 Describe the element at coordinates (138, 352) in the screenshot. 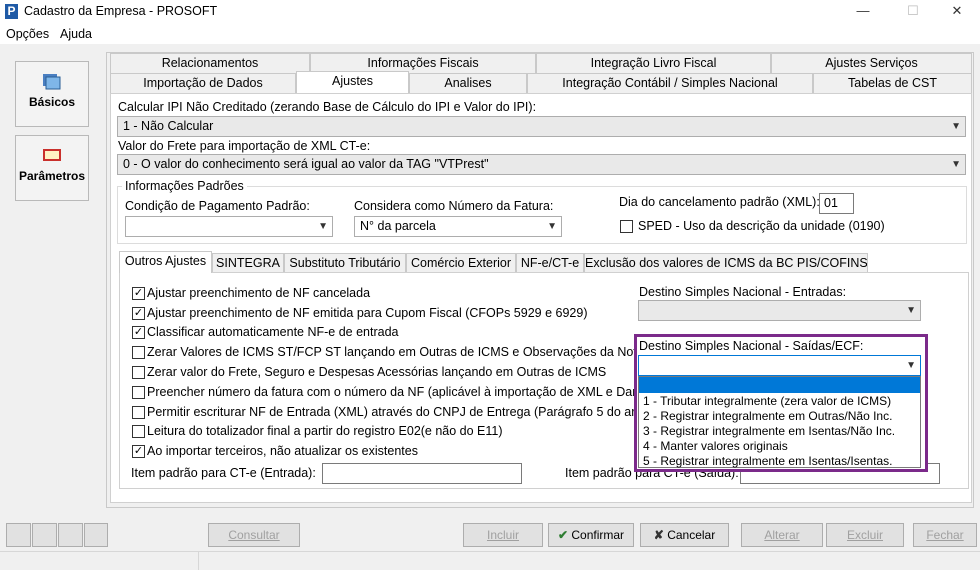

I see `chk-zerar-icms-st` at that location.